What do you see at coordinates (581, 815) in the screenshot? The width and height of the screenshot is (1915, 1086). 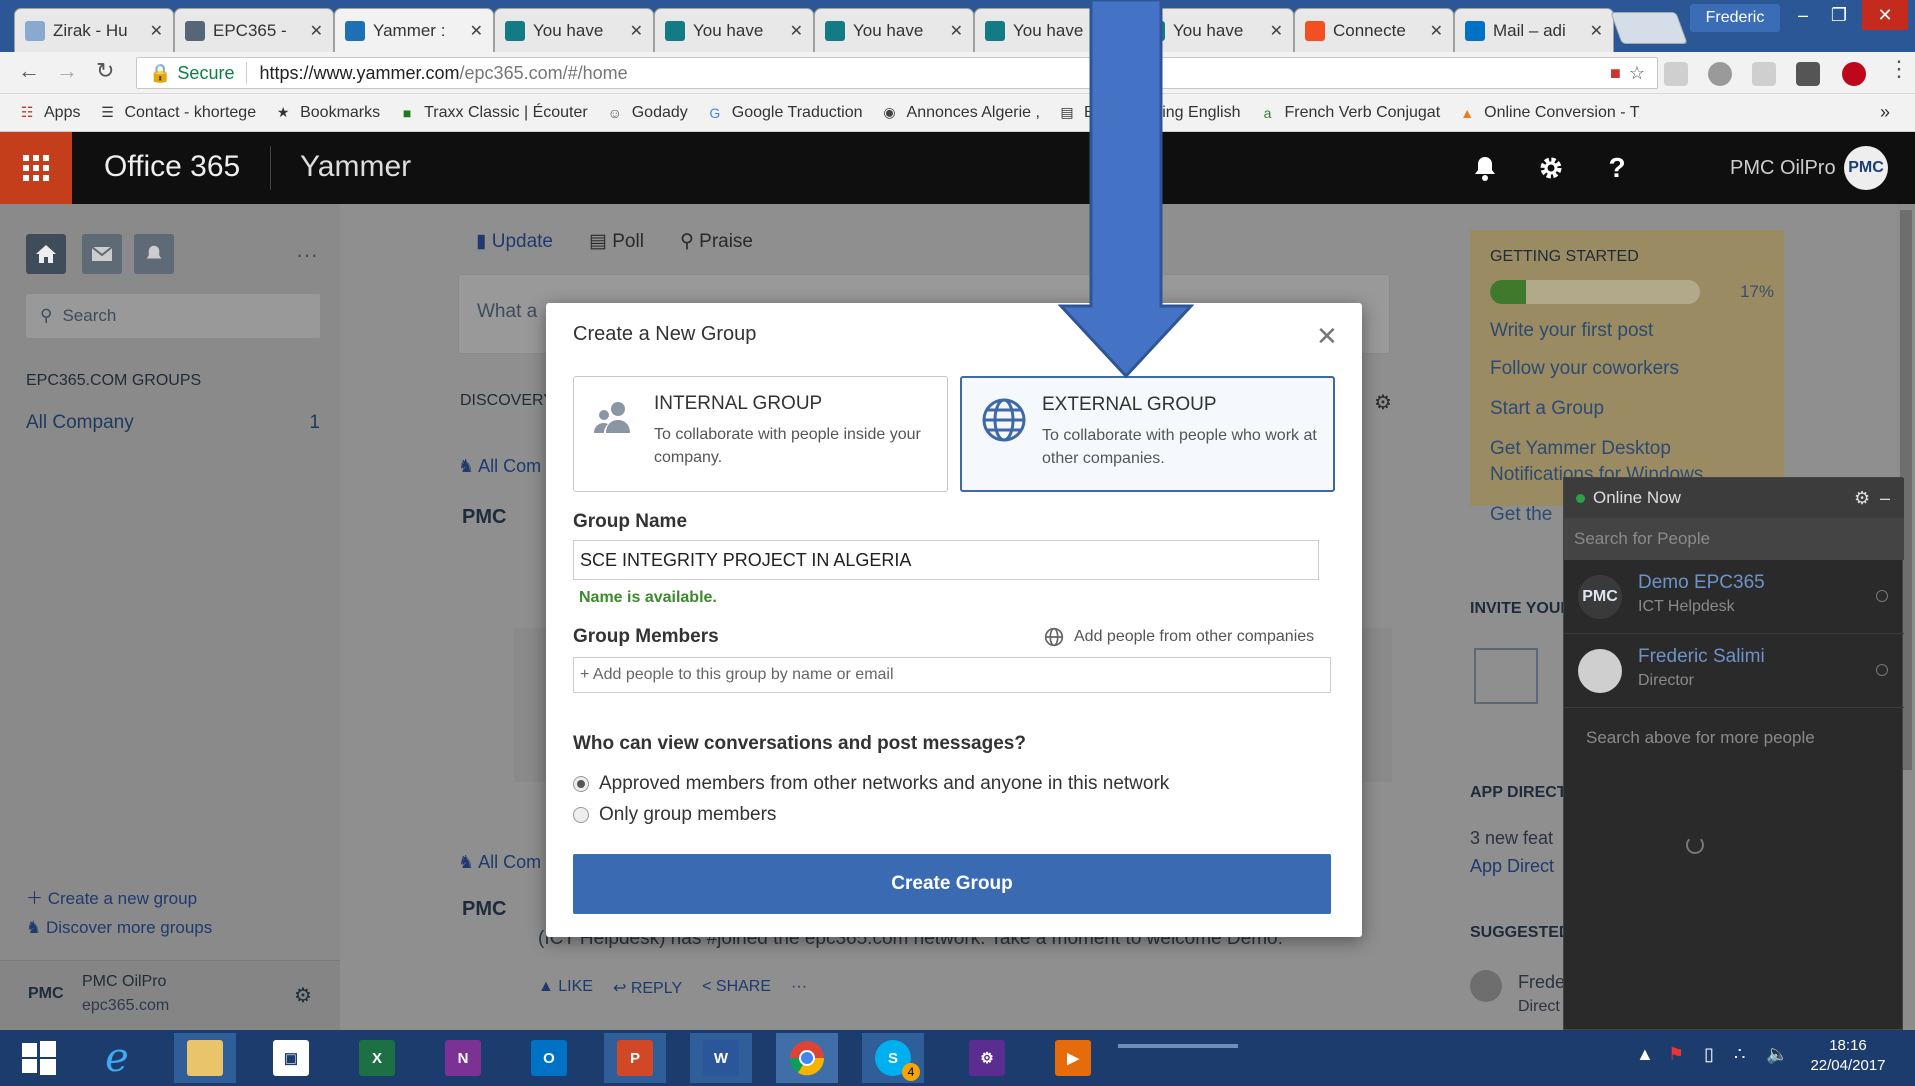 I see `radio-button` at bounding box center [581, 815].